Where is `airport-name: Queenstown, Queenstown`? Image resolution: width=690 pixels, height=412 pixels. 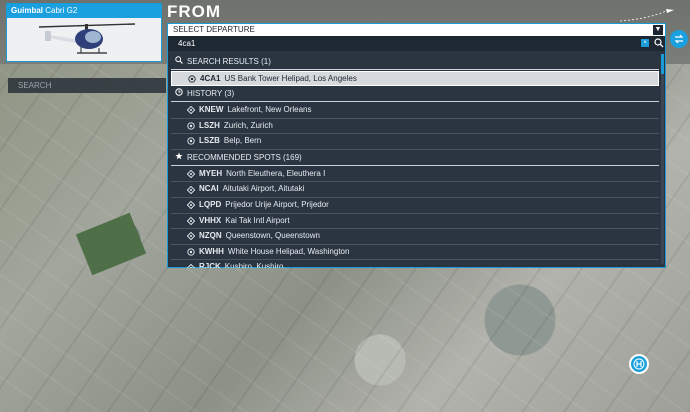 airport-name: Queenstown, Queenstown is located at coordinates (272, 236).